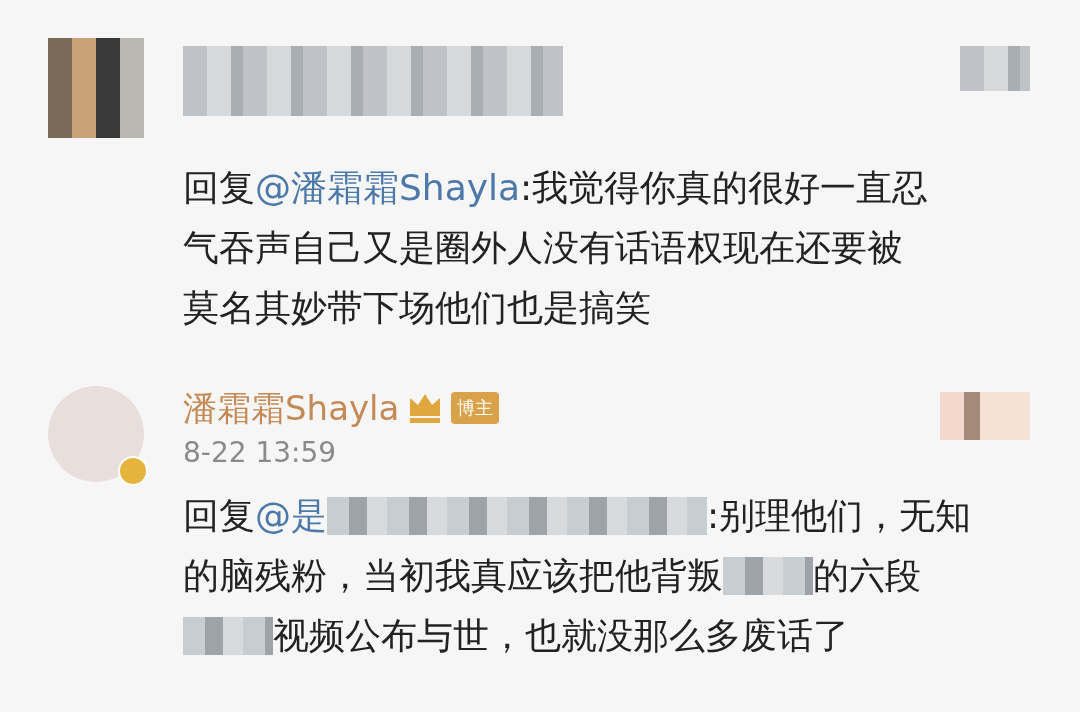 The height and width of the screenshot is (712, 1080). What do you see at coordinates (291, 516) in the screenshot?
I see `mention-link: @是` at bounding box center [291, 516].